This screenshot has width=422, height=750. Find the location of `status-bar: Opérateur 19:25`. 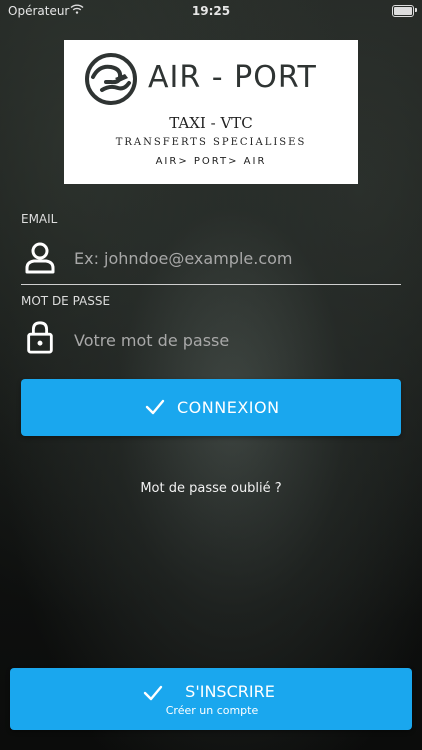

status-bar: Opérateur 19:25 is located at coordinates (211, 11).